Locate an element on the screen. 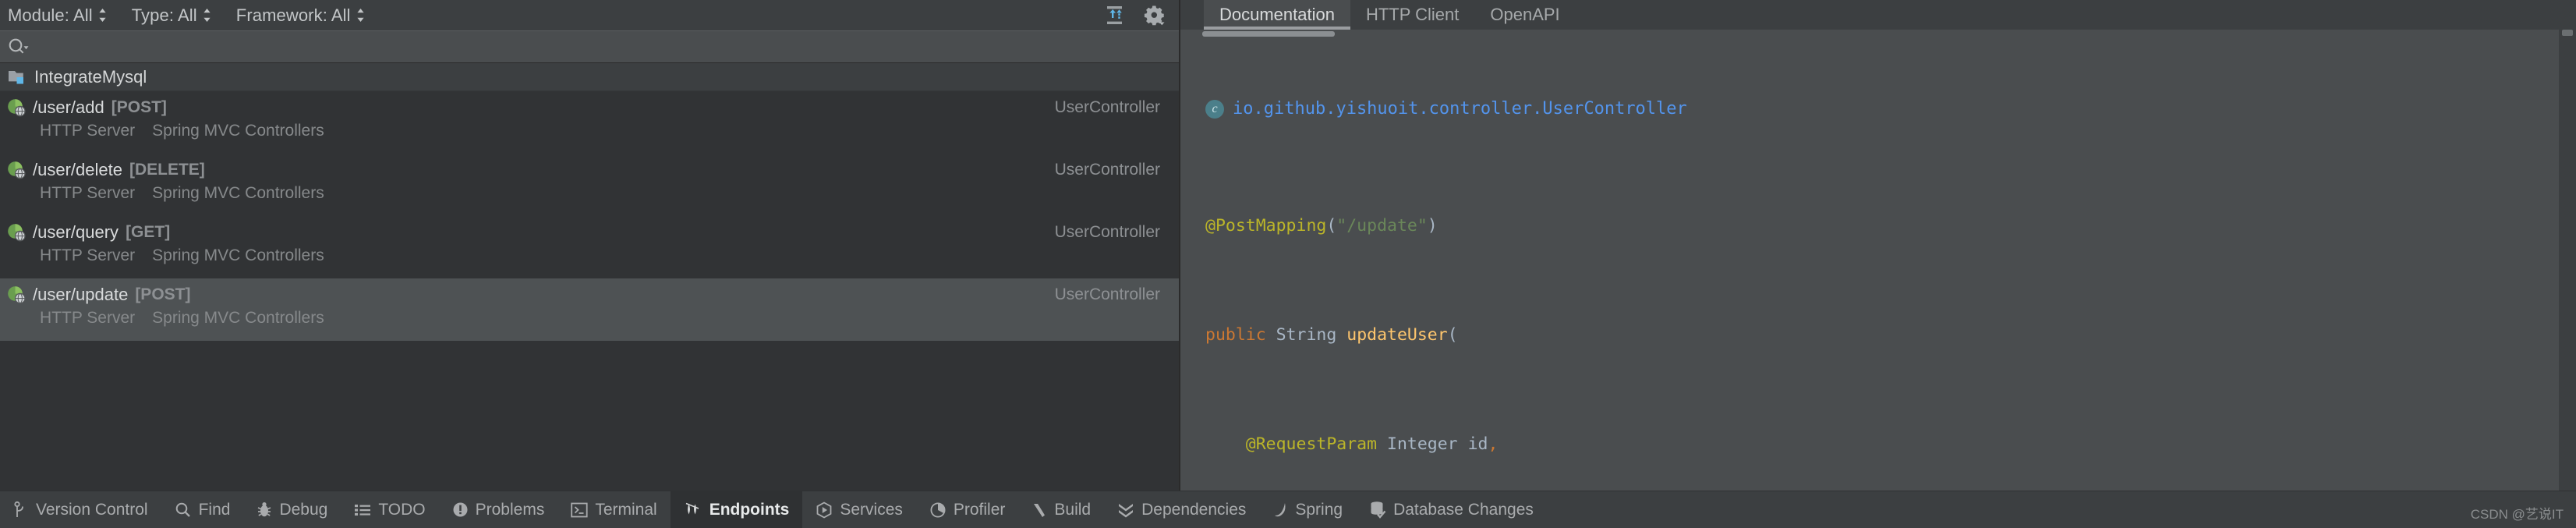 This screenshot has height=528, width=2576. toolbar-actions is located at coordinates (1141, 16).